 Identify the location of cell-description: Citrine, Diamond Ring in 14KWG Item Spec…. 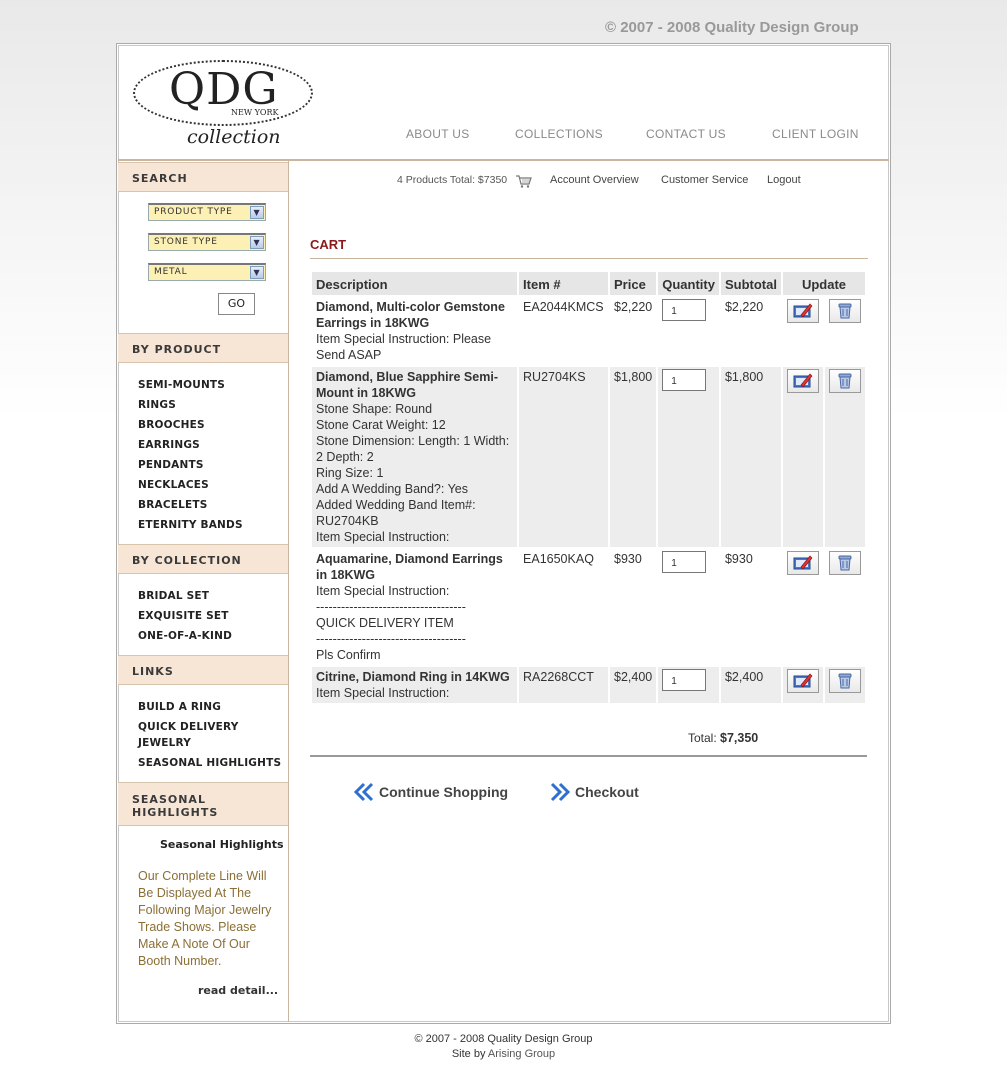
(415, 685).